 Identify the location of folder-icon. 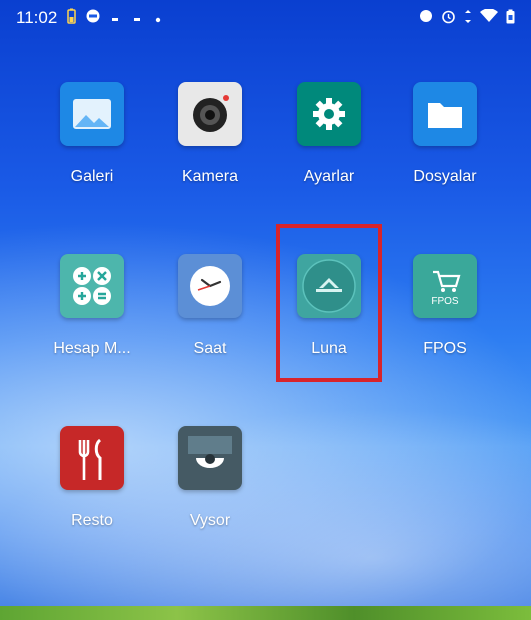
(445, 114).